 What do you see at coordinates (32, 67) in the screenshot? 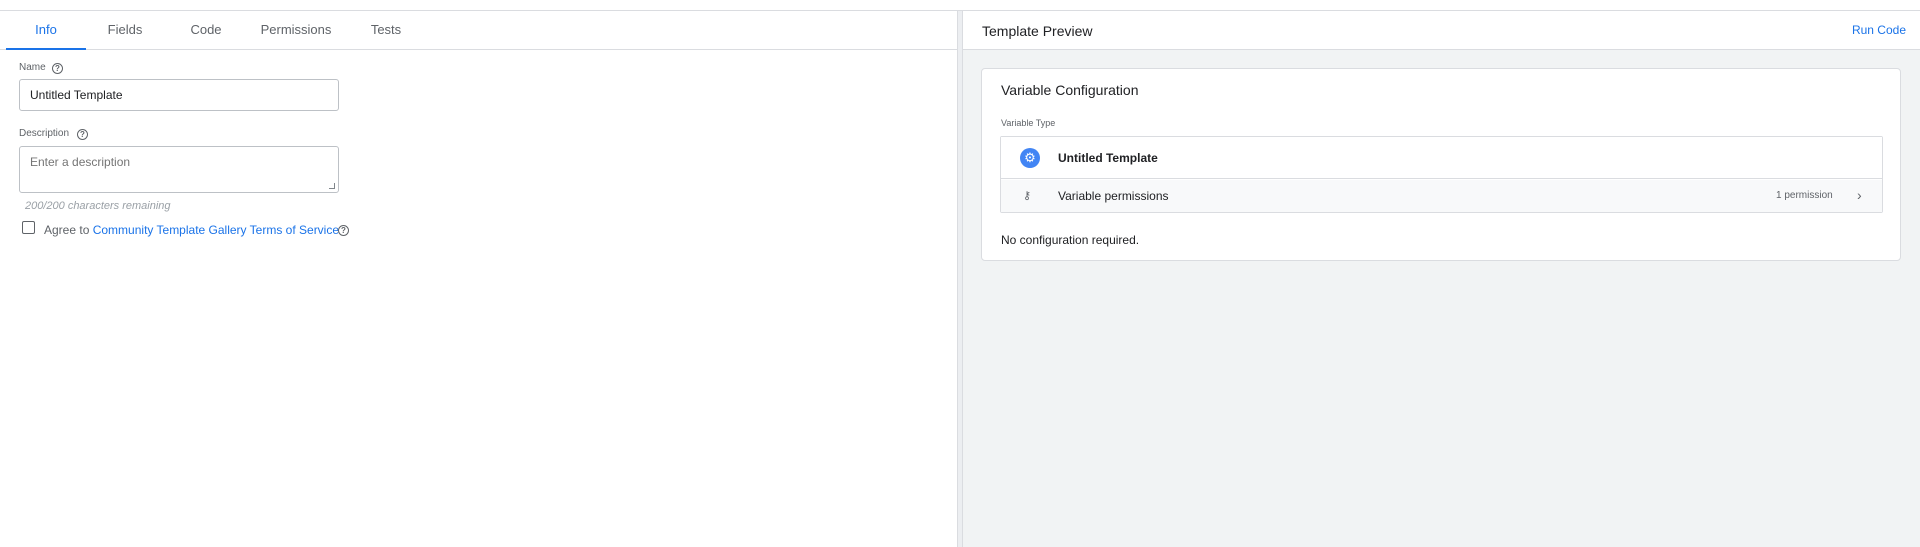
I see `name-label: Name` at bounding box center [32, 67].